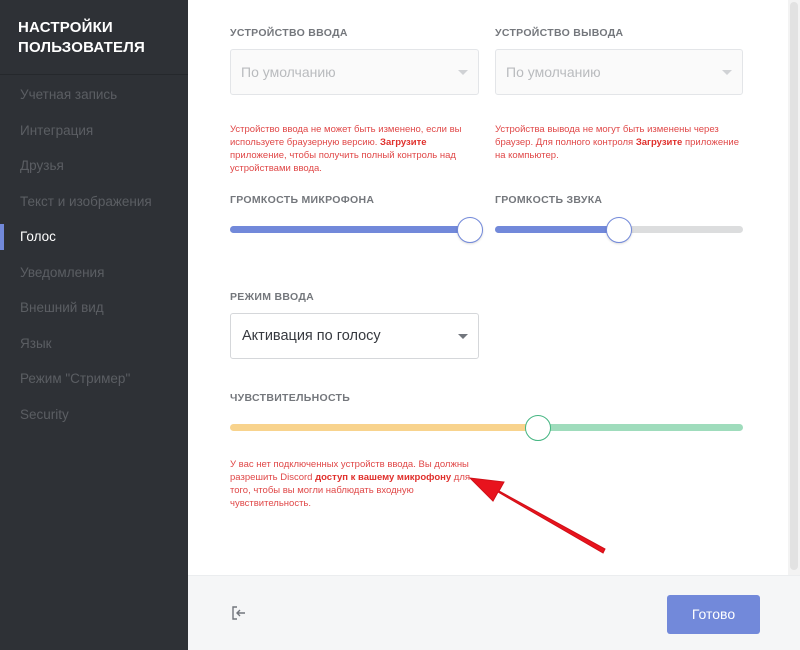  What do you see at coordinates (94, 202) in the screenshot?
I see `sidebar-item-3: Текст и изображения` at bounding box center [94, 202].